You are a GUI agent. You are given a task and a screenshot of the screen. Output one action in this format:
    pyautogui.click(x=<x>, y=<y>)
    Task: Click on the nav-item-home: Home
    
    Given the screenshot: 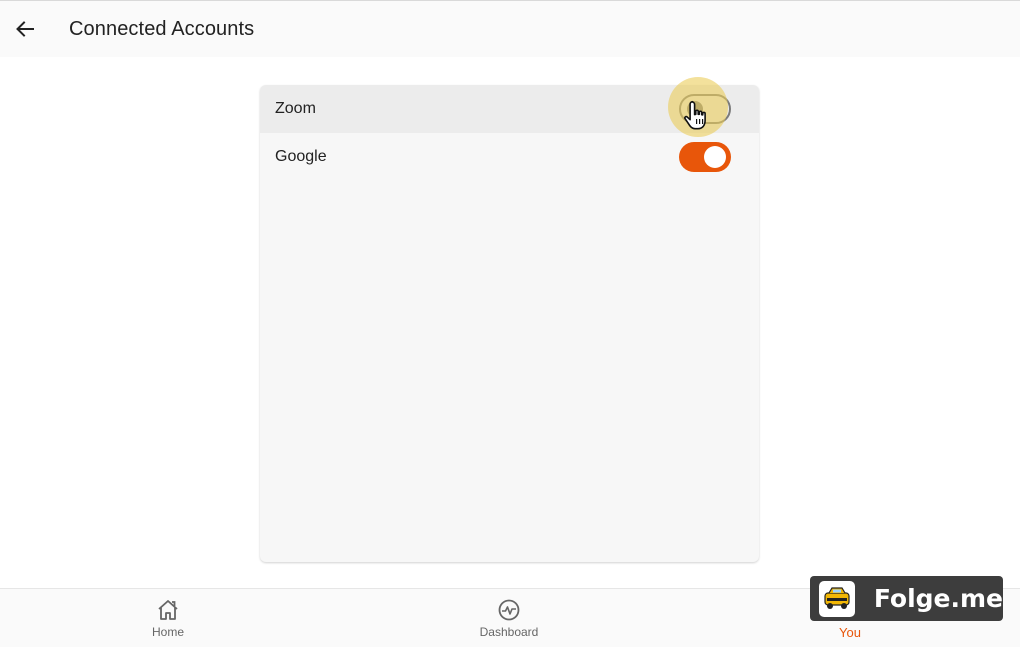 What is the action you would take?
    pyautogui.click(x=168, y=618)
    